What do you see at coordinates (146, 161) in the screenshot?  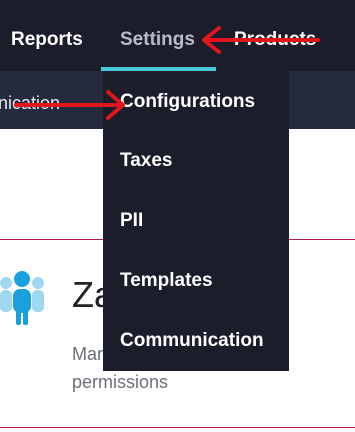 I see `menu-item-taxes: Taxes` at bounding box center [146, 161].